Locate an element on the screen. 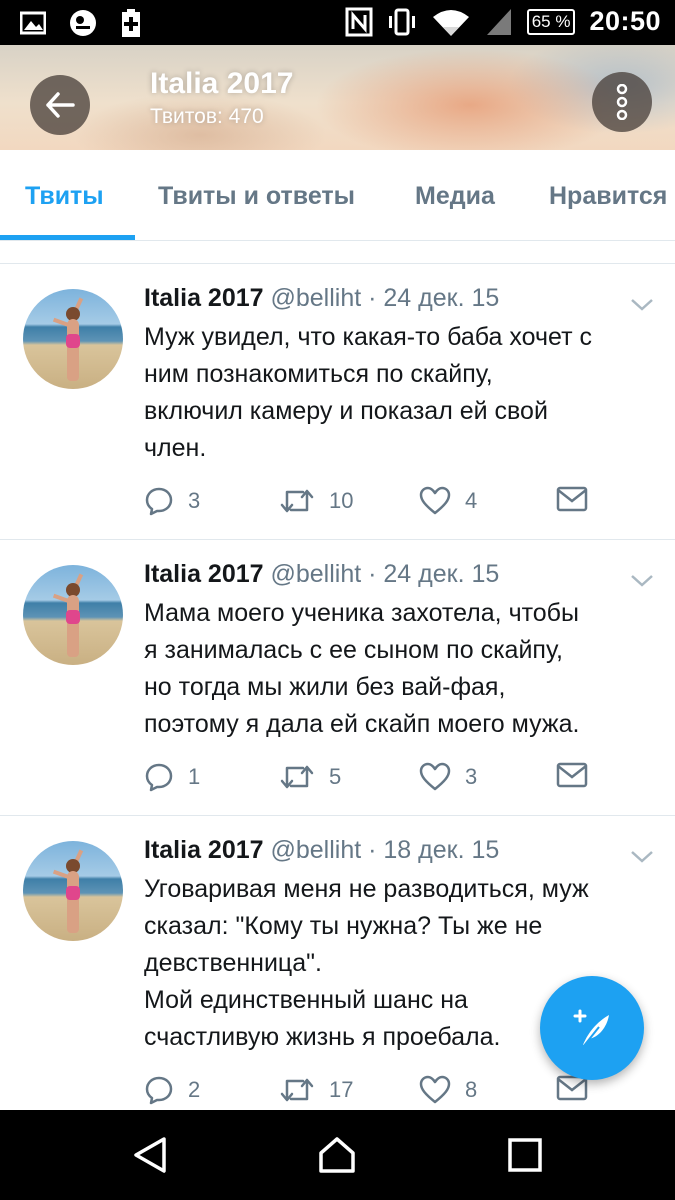 The height and width of the screenshot is (1200, 675). nav-home-icon is located at coordinates (337, 1155).